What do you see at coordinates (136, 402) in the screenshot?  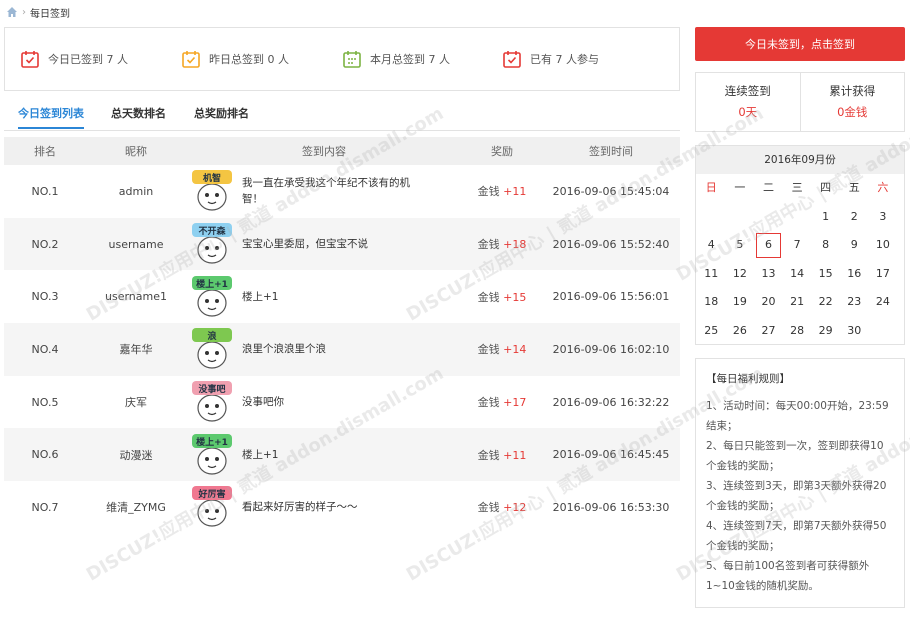 I see `nickname-cell: 庆军` at bounding box center [136, 402].